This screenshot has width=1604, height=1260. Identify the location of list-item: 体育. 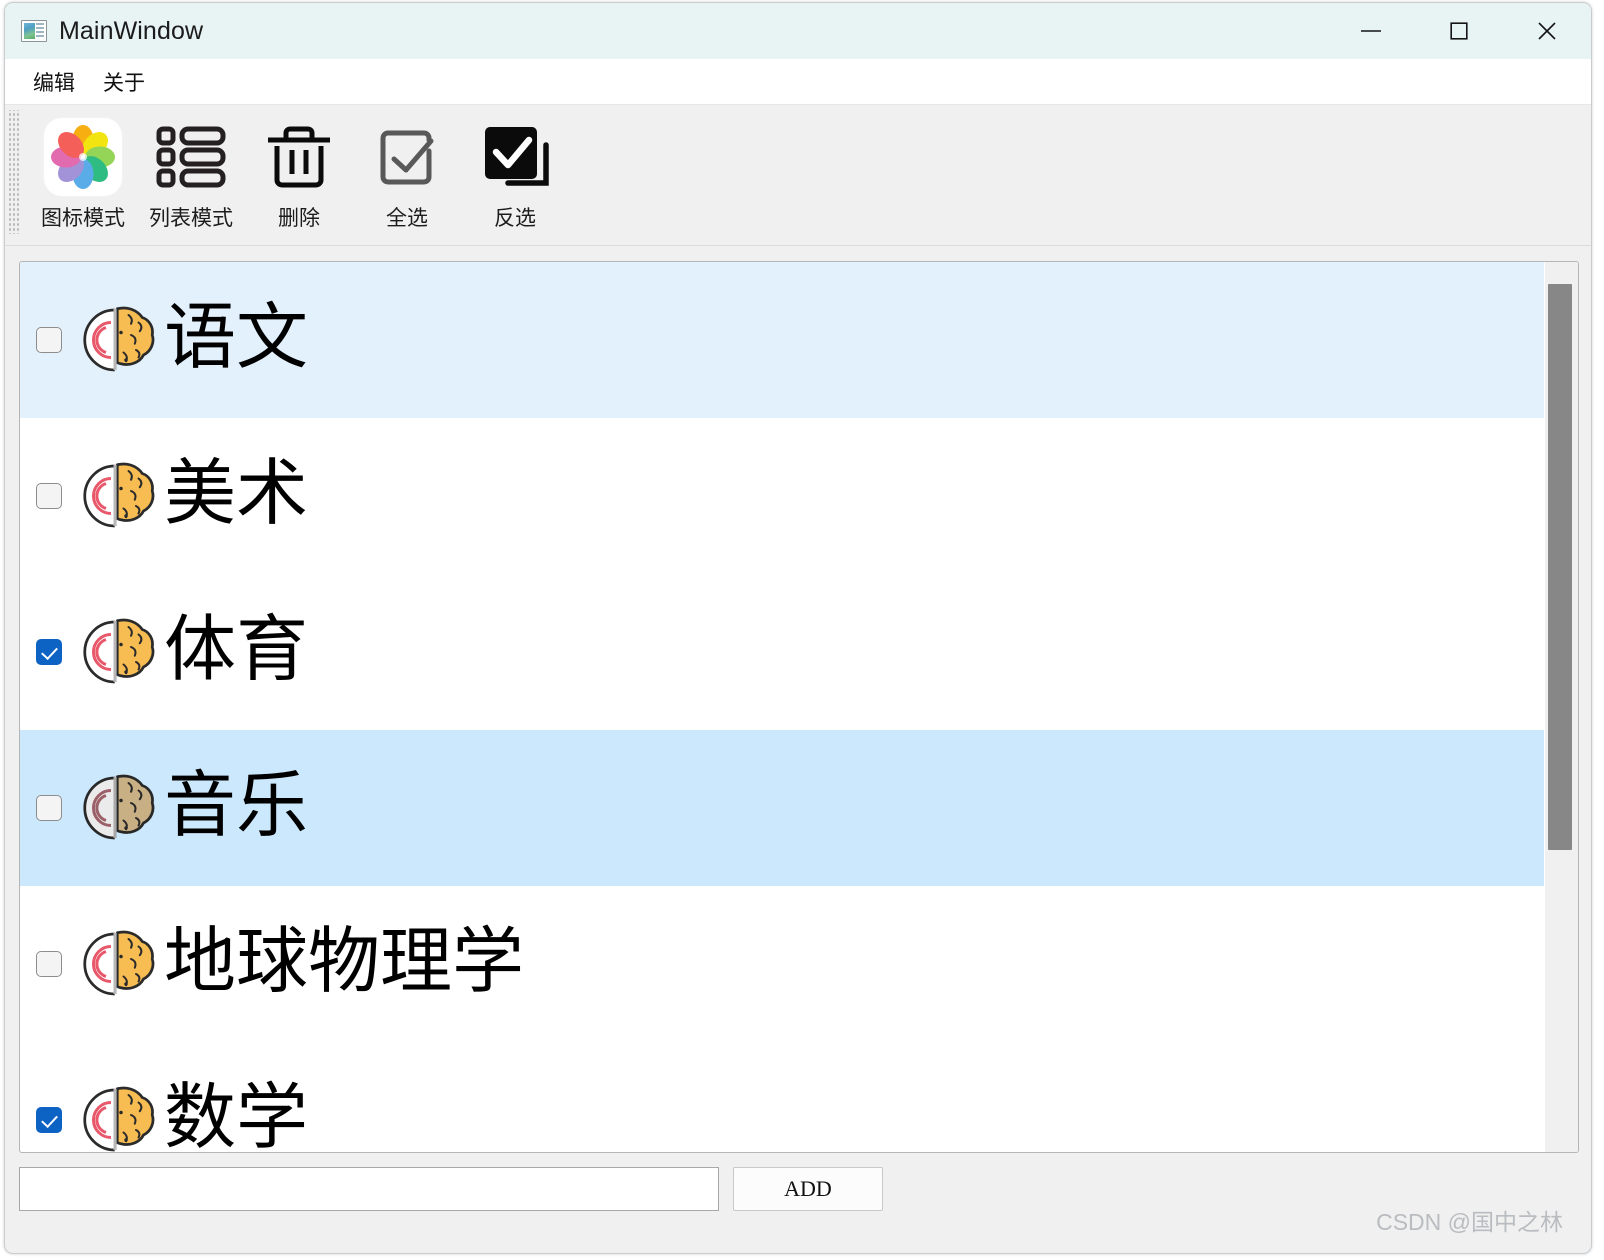
(782, 652).